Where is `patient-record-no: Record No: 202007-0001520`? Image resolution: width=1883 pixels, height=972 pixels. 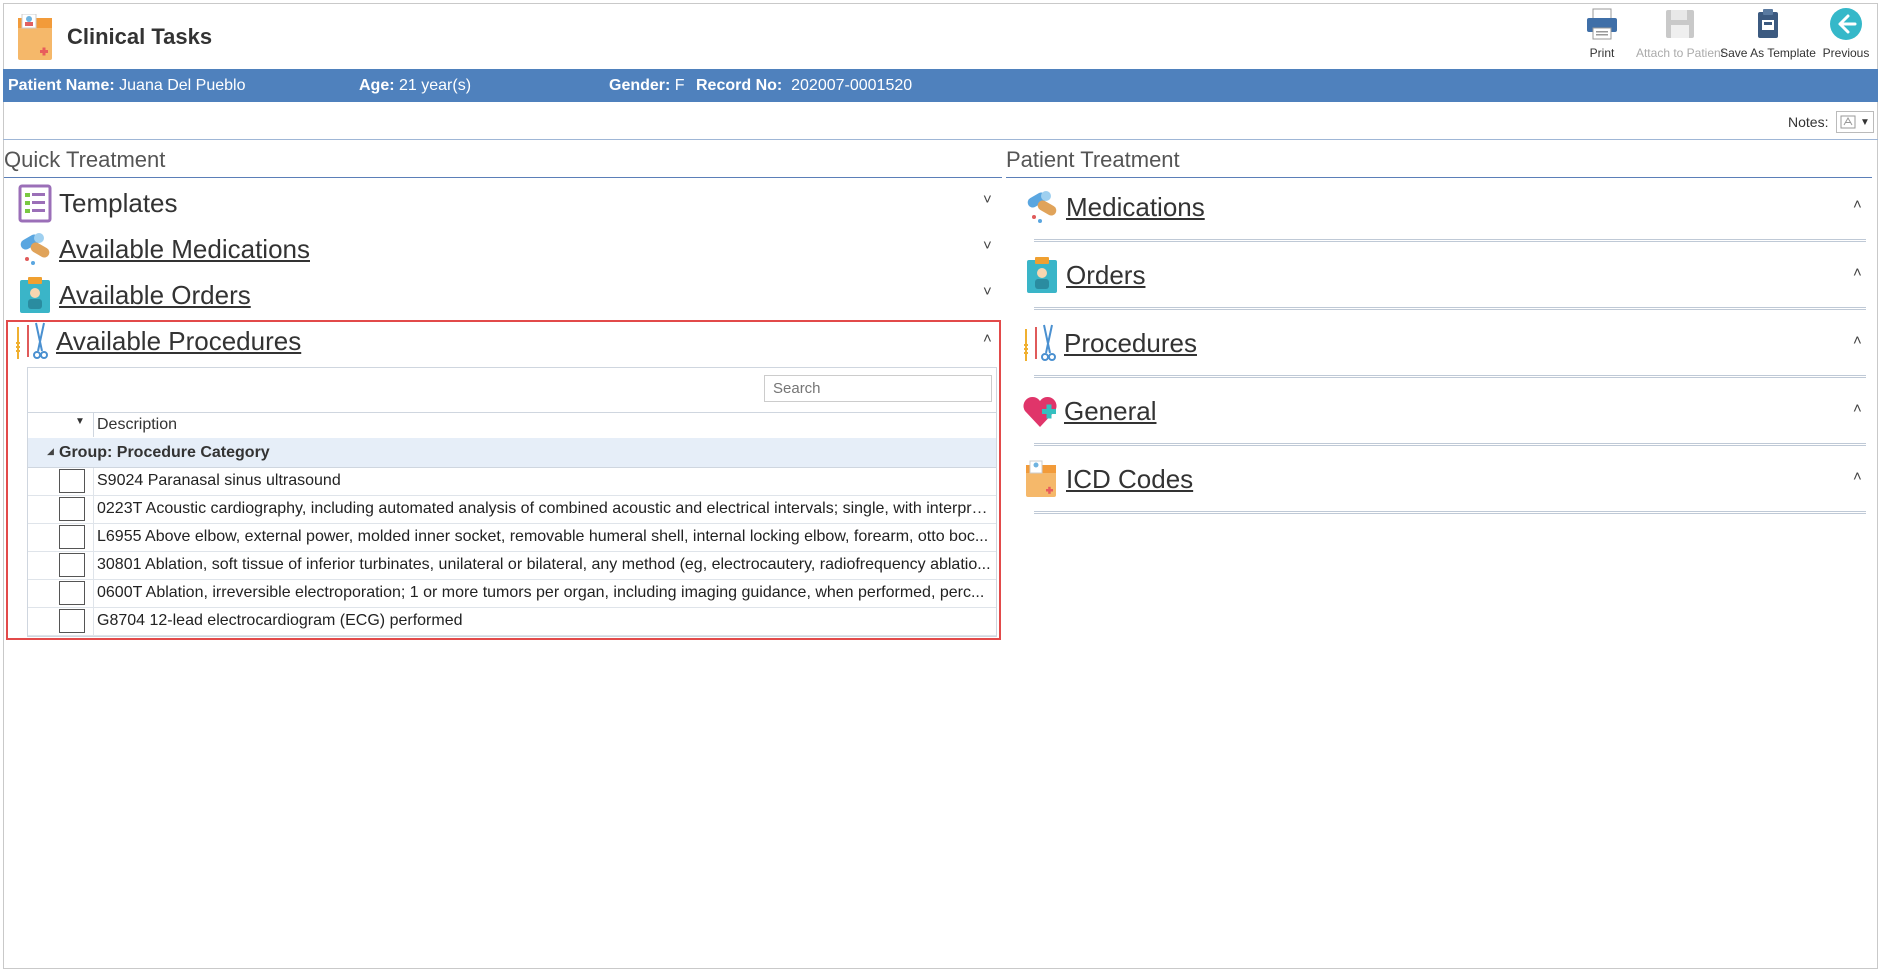
patient-record-no: Record No: 202007-0001520 is located at coordinates (804, 85).